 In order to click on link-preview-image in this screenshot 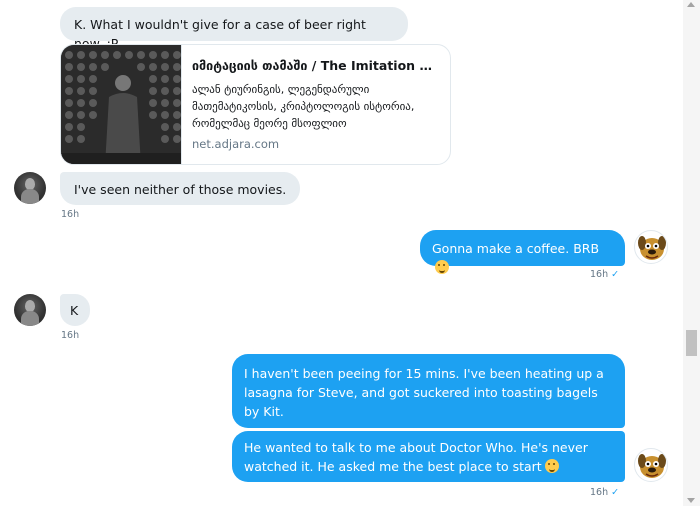, I will do `click(121, 104)`.